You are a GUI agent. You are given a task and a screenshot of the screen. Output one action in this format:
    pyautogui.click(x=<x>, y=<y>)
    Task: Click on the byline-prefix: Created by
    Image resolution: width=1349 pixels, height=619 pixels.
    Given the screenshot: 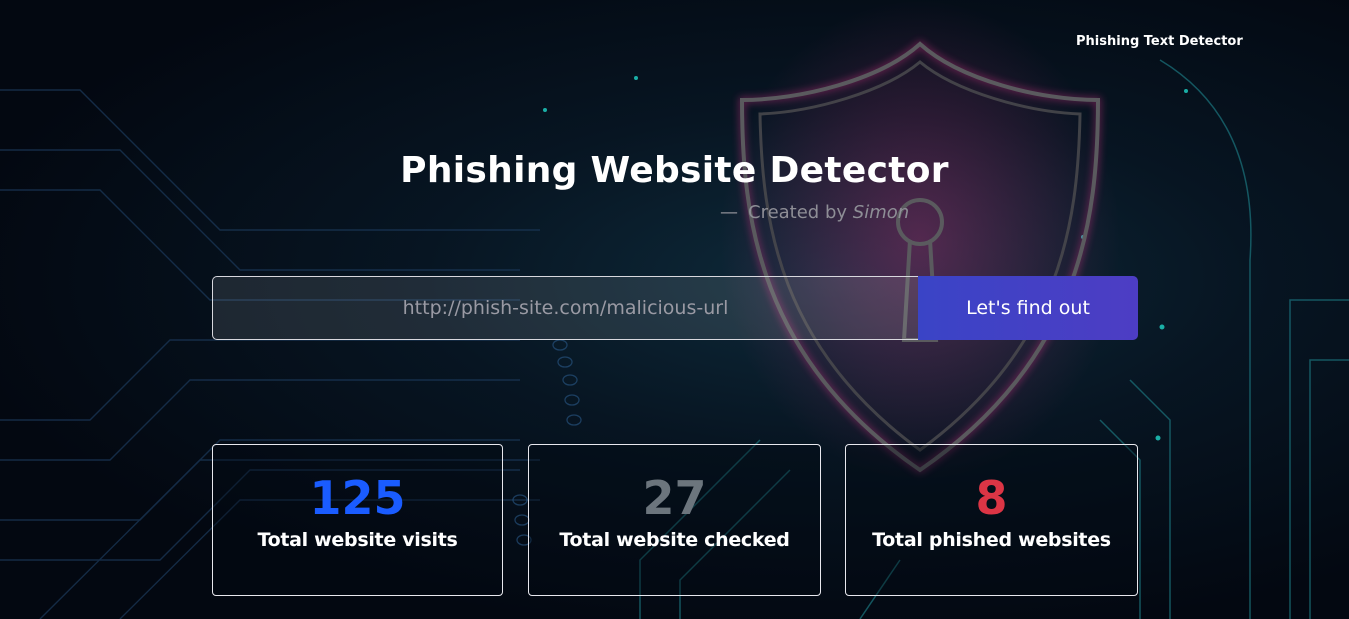 What is the action you would take?
    pyautogui.click(x=798, y=212)
    